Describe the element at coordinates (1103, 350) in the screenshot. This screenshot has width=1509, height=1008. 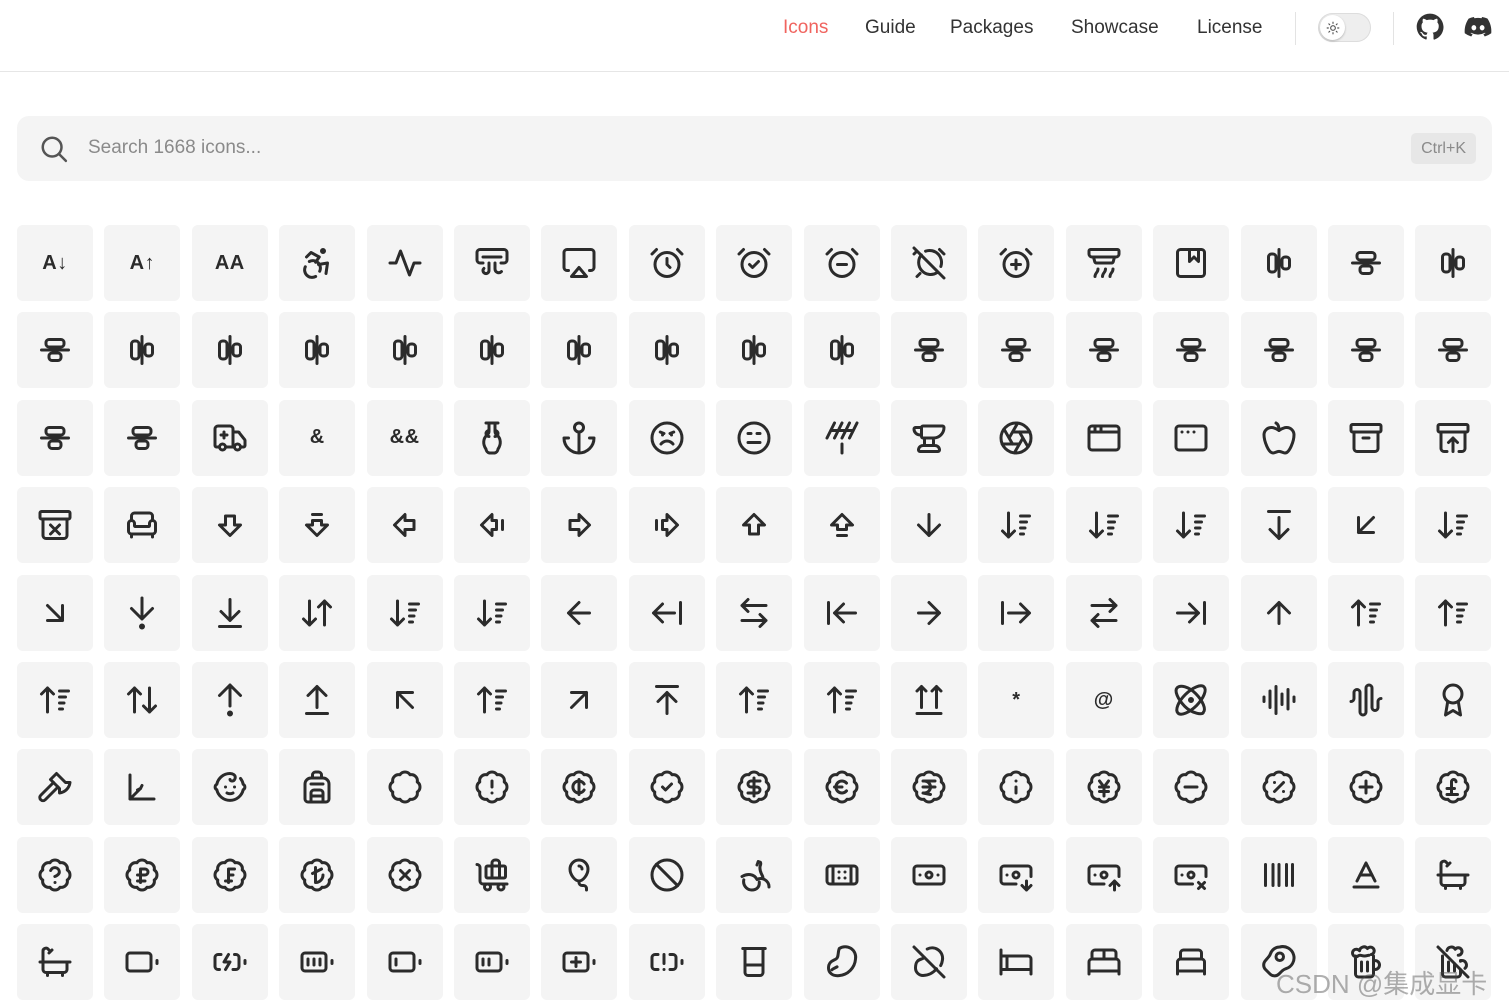
I see `icon-tile-align-vertical-distribute-end` at that location.